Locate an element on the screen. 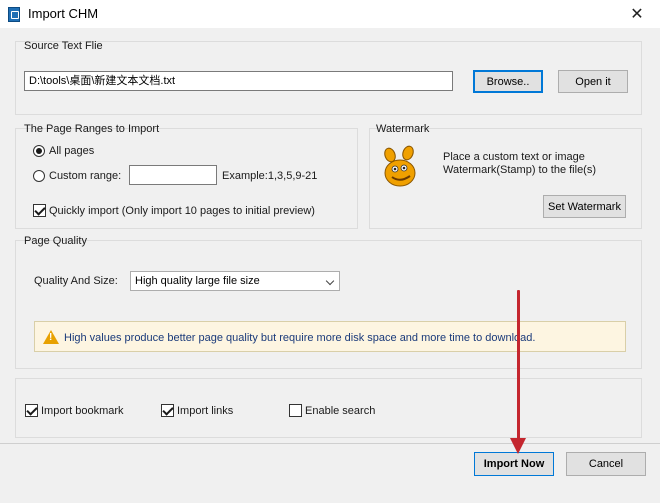  custom-range-radio is located at coordinates (39, 176).